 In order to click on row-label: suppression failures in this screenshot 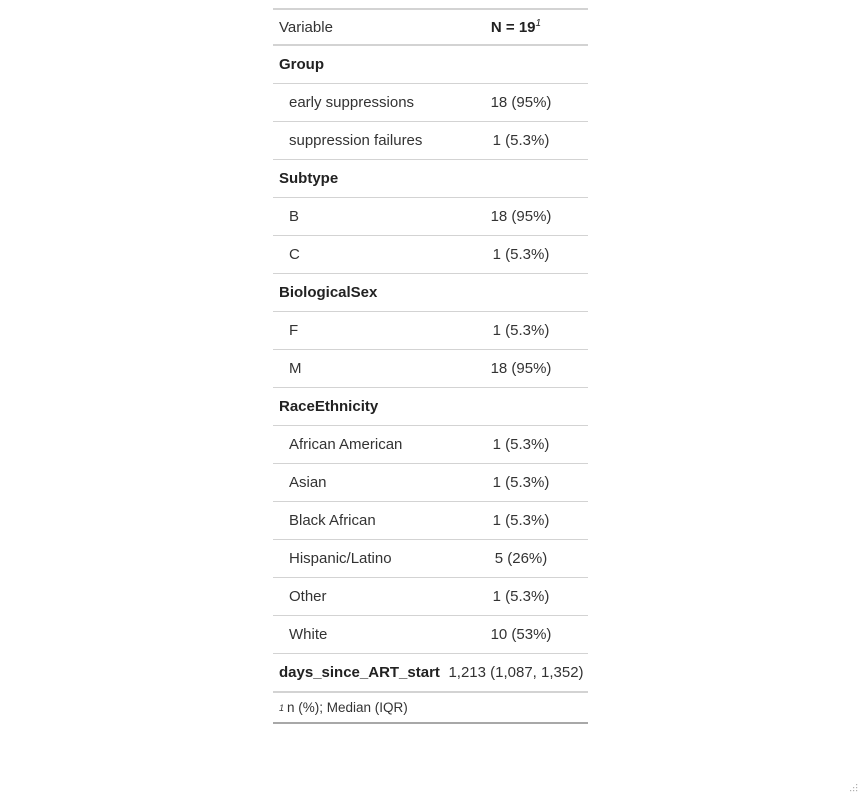, I will do `click(356, 140)`.